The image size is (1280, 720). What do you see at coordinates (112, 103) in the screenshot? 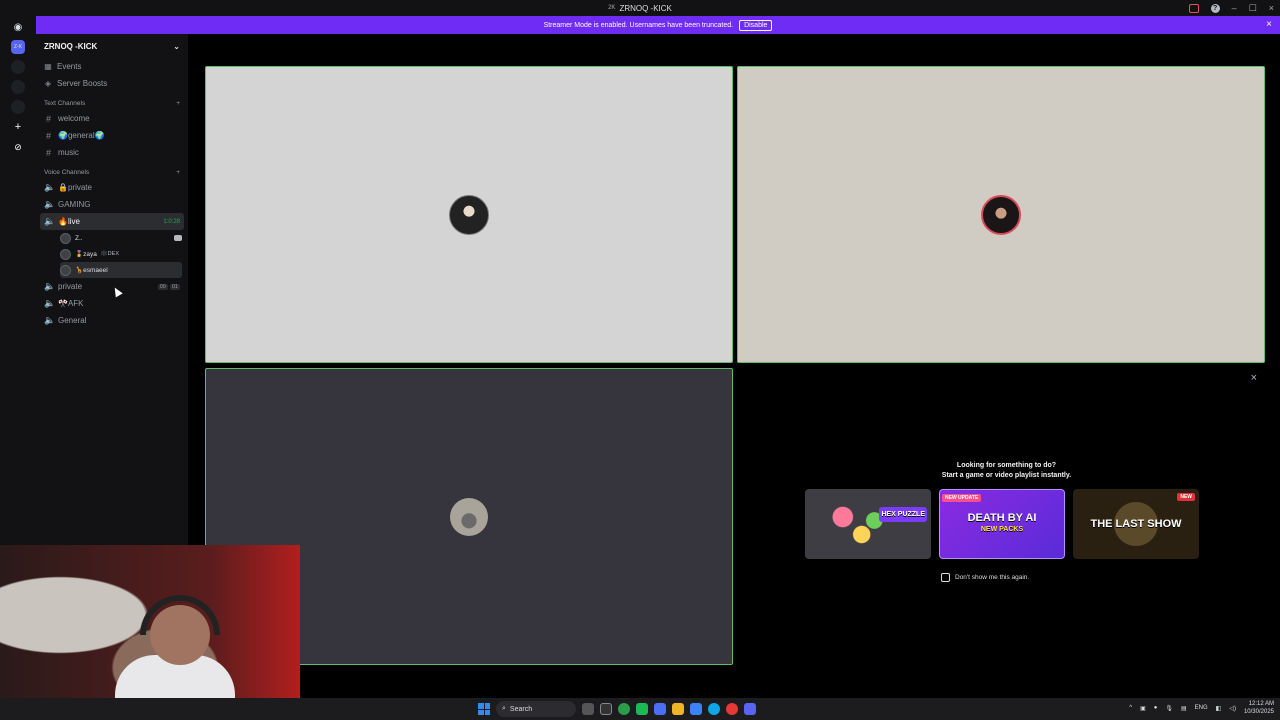
I see `category-text-channels: Text Channels +` at bounding box center [112, 103].